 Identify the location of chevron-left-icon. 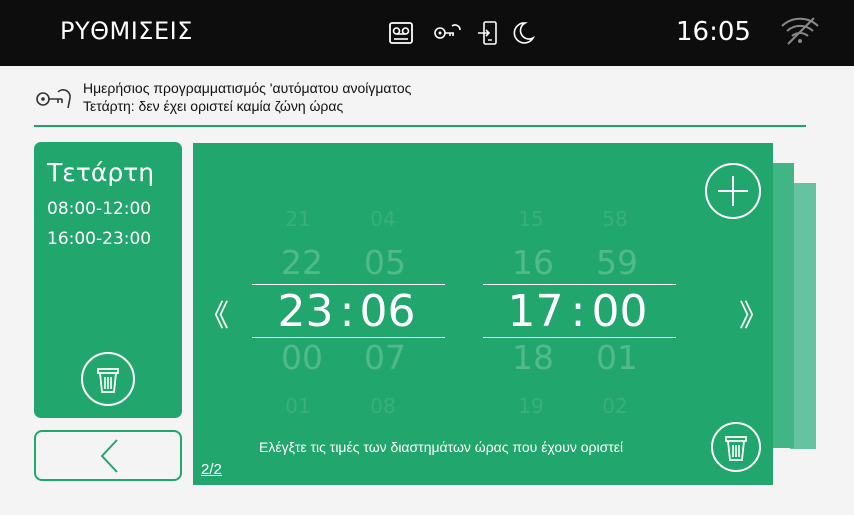
(109, 456).